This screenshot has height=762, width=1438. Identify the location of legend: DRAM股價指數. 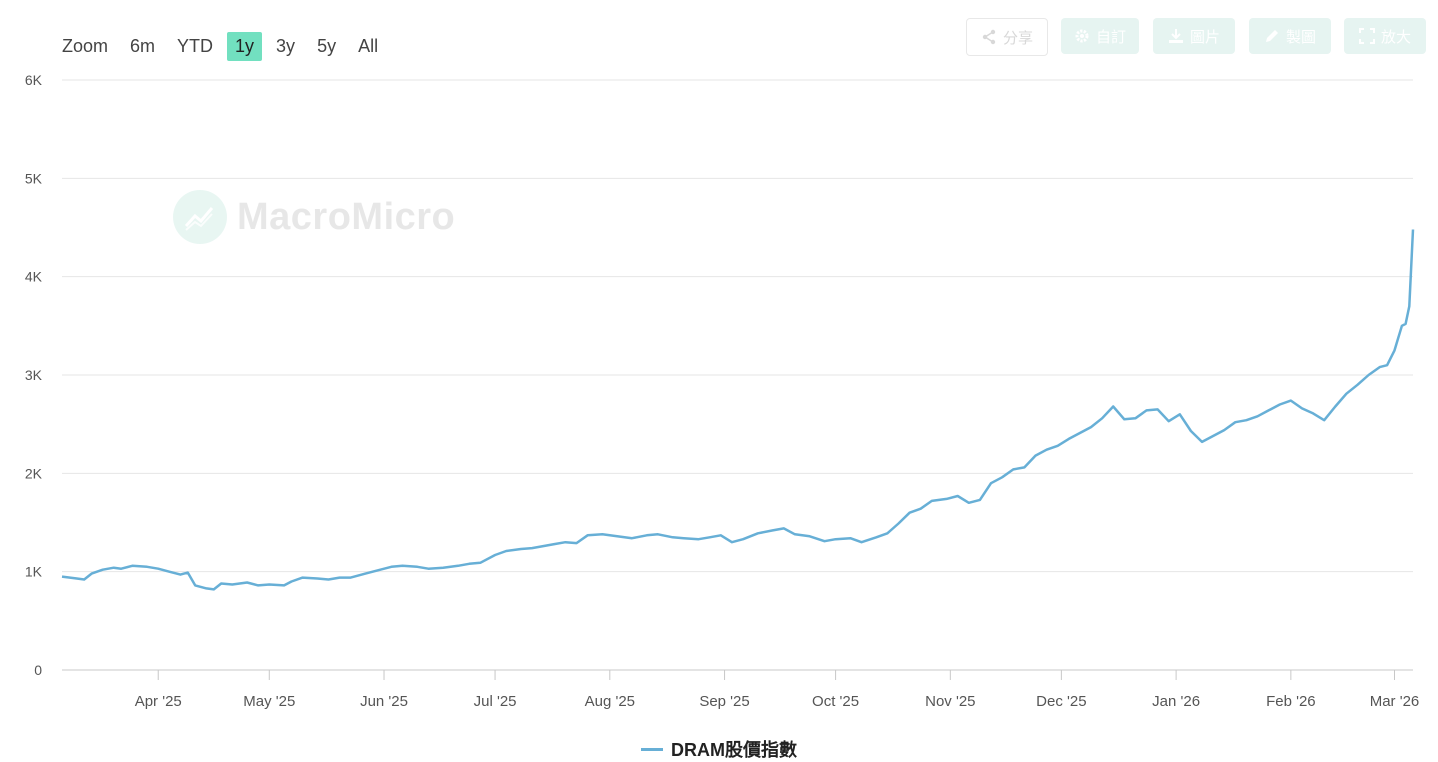
(719, 749).